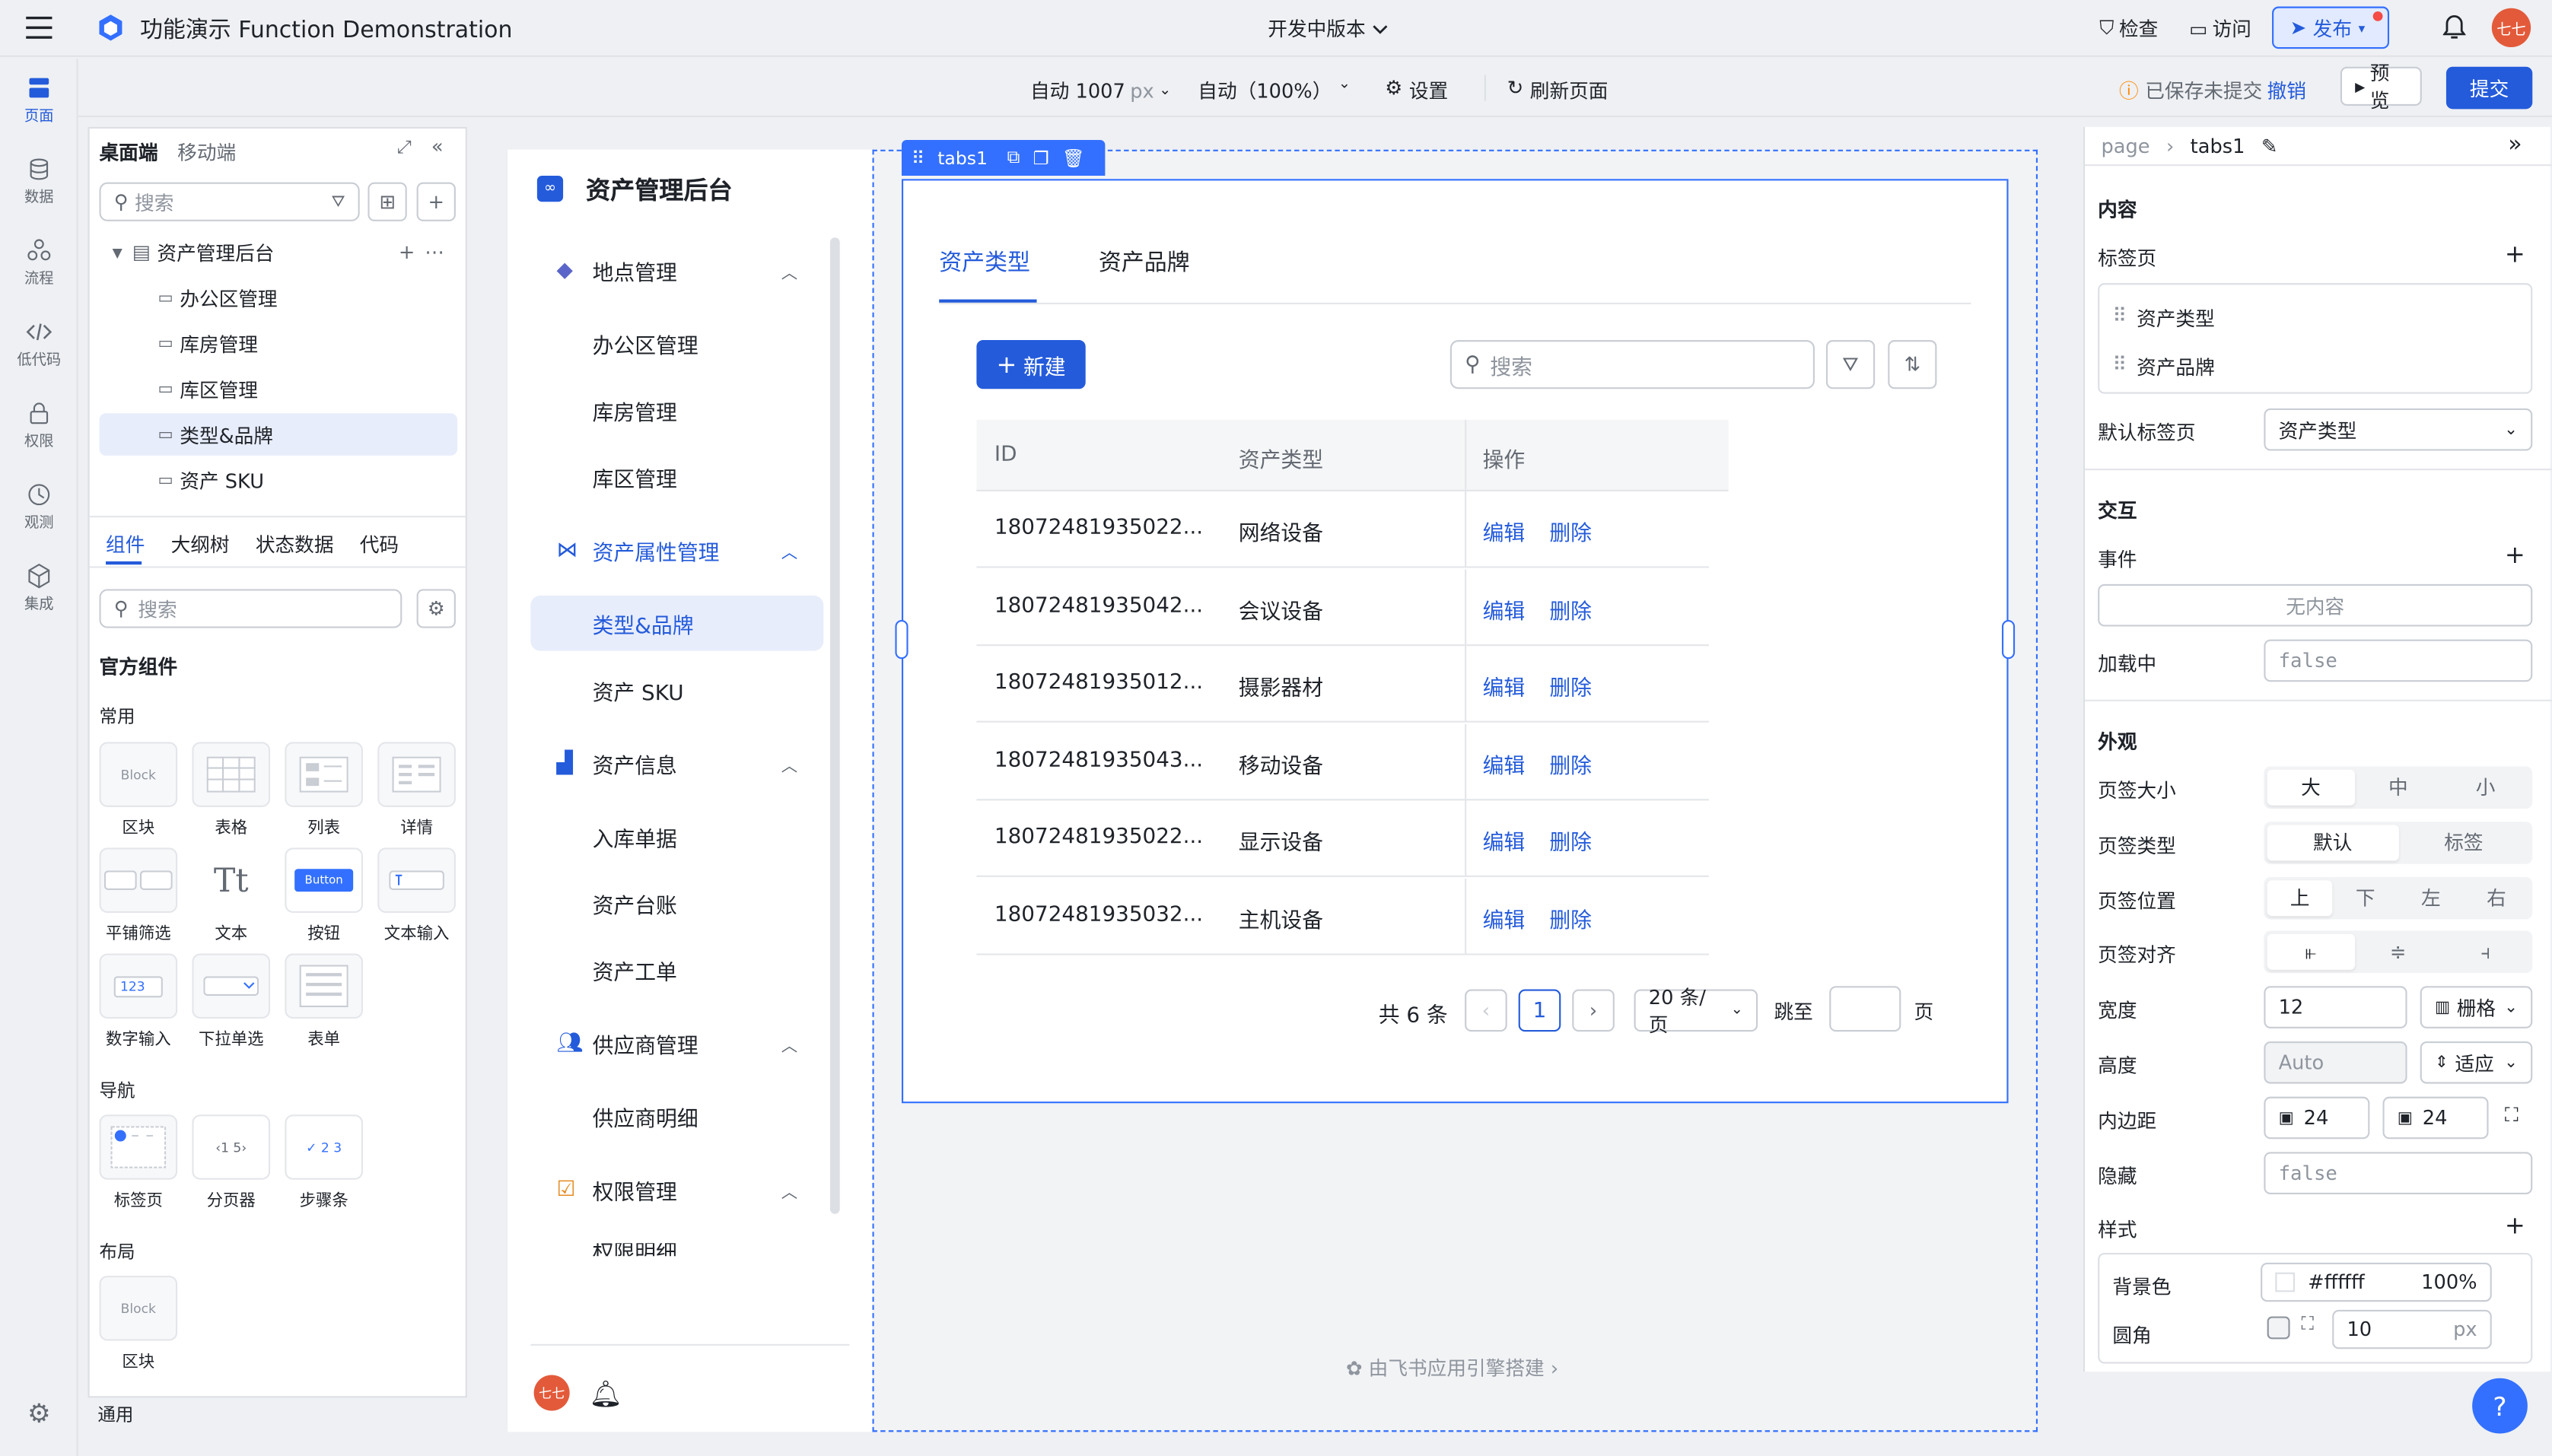 The image size is (2552, 1456). What do you see at coordinates (1850, 364) in the screenshot?
I see `filter-button: ⛛` at bounding box center [1850, 364].